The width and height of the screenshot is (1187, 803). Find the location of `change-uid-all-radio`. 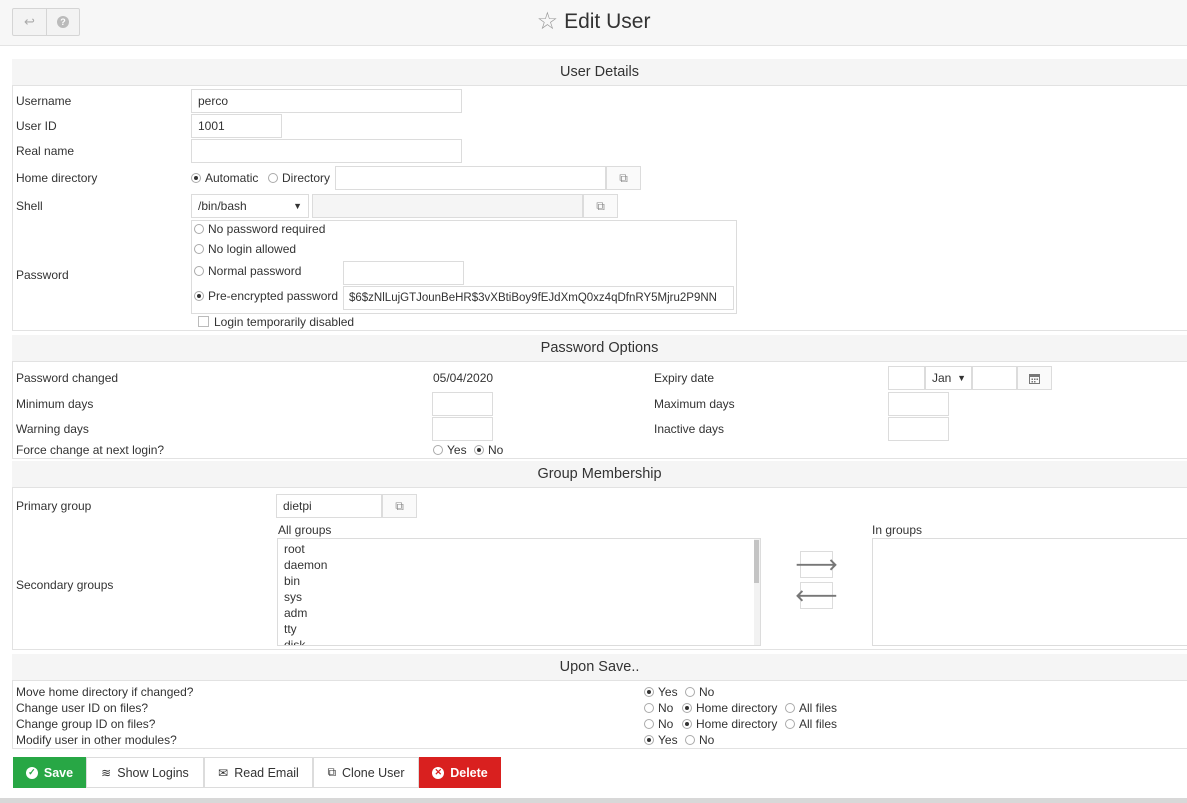

change-uid-all-radio is located at coordinates (790, 708).